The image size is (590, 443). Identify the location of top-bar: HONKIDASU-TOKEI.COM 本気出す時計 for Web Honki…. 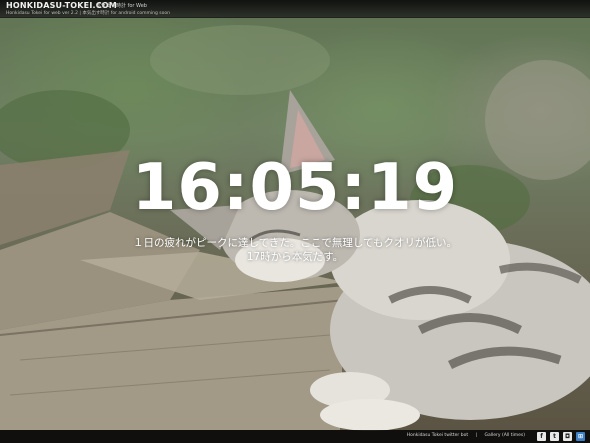
(295, 9).